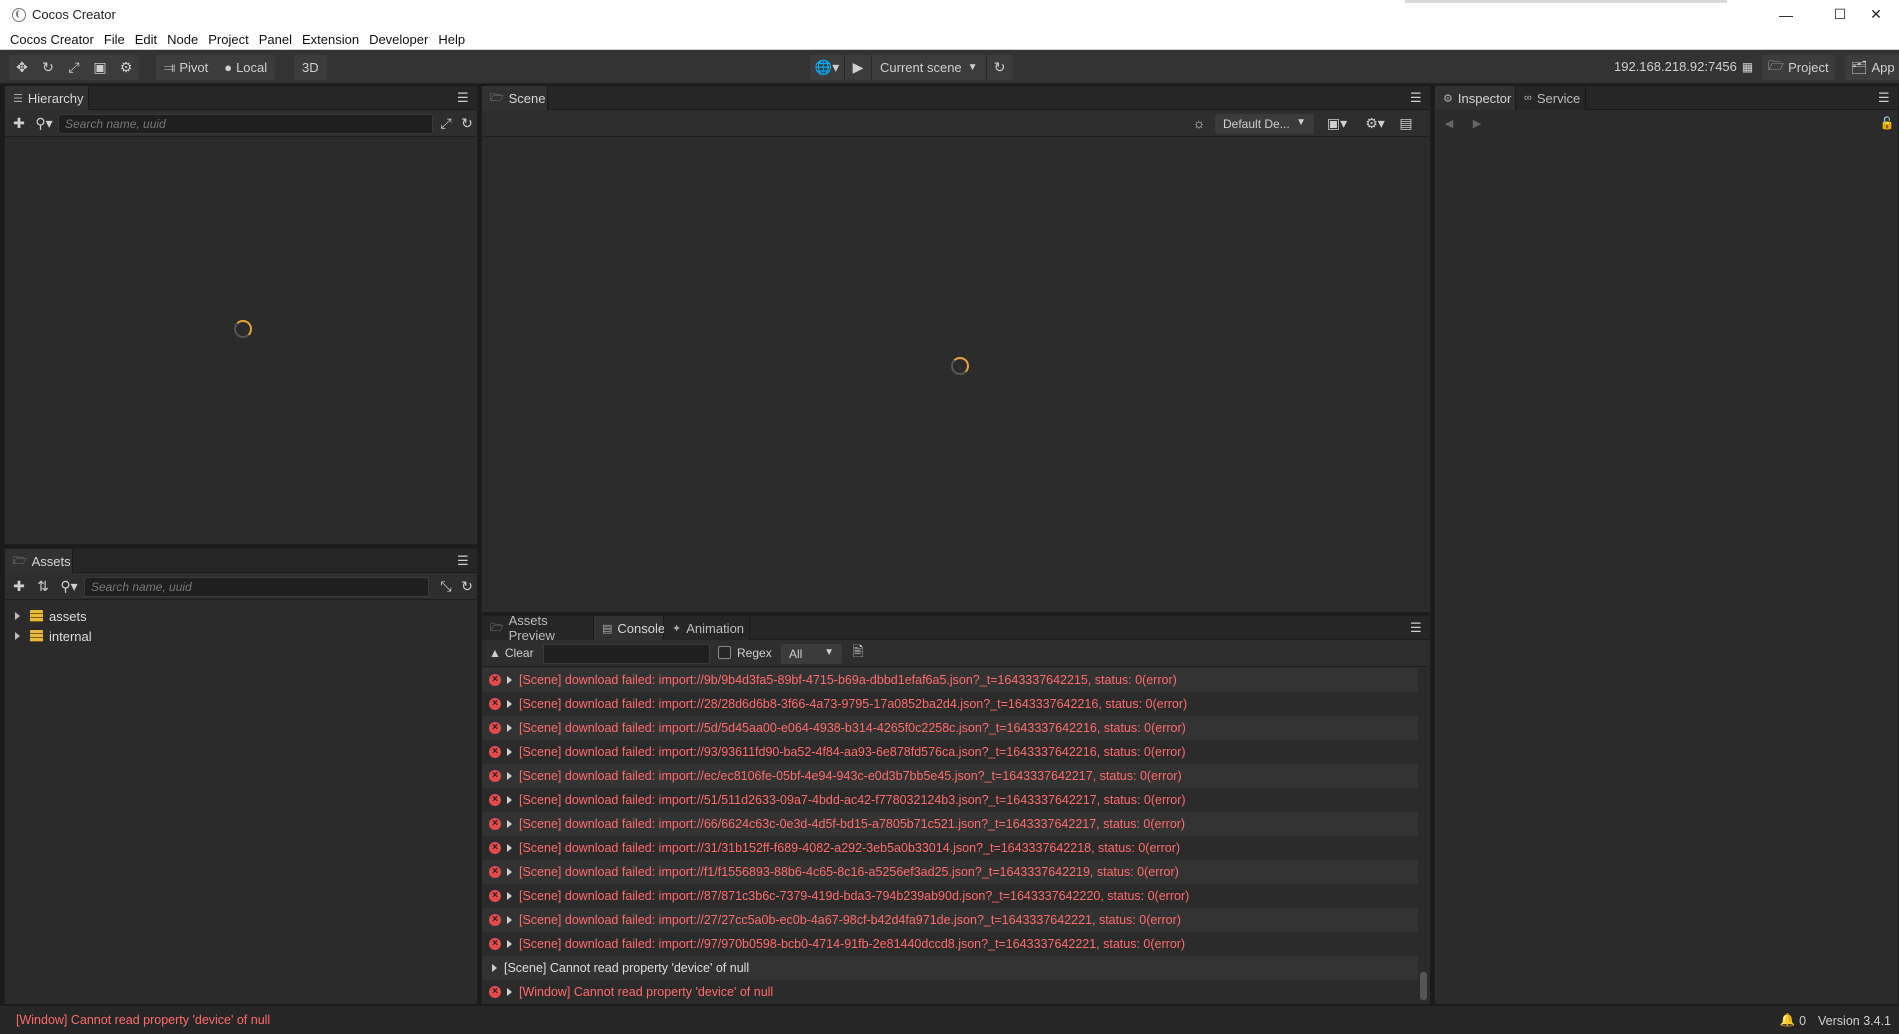 The width and height of the screenshot is (1899, 1034). What do you see at coordinates (446, 123) in the screenshot?
I see `expand-icon: ⤢` at bounding box center [446, 123].